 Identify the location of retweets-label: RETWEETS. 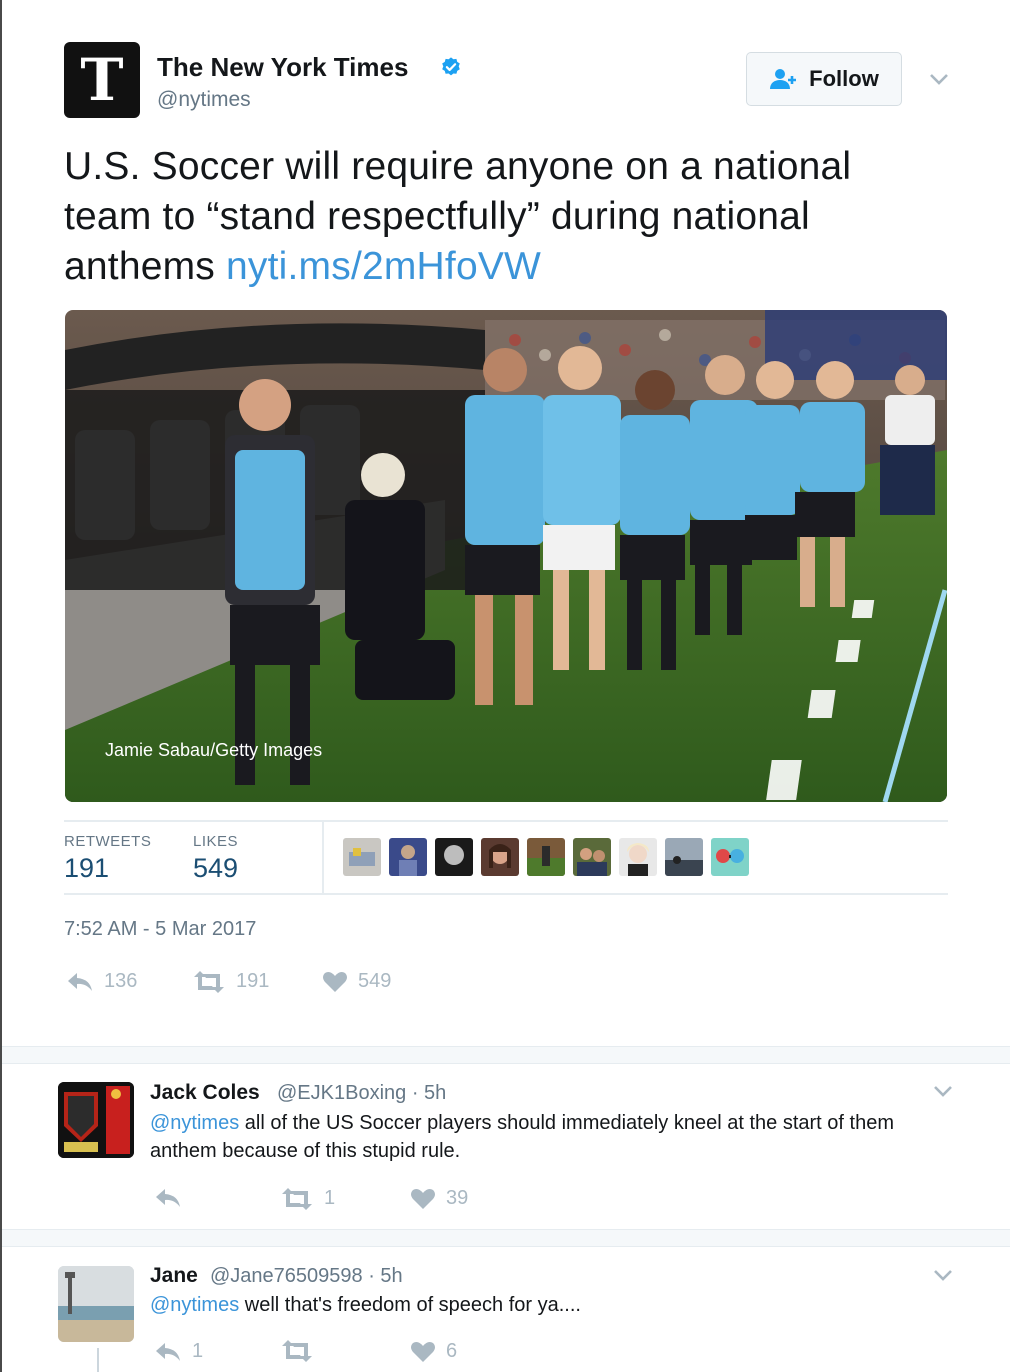
(107, 841).